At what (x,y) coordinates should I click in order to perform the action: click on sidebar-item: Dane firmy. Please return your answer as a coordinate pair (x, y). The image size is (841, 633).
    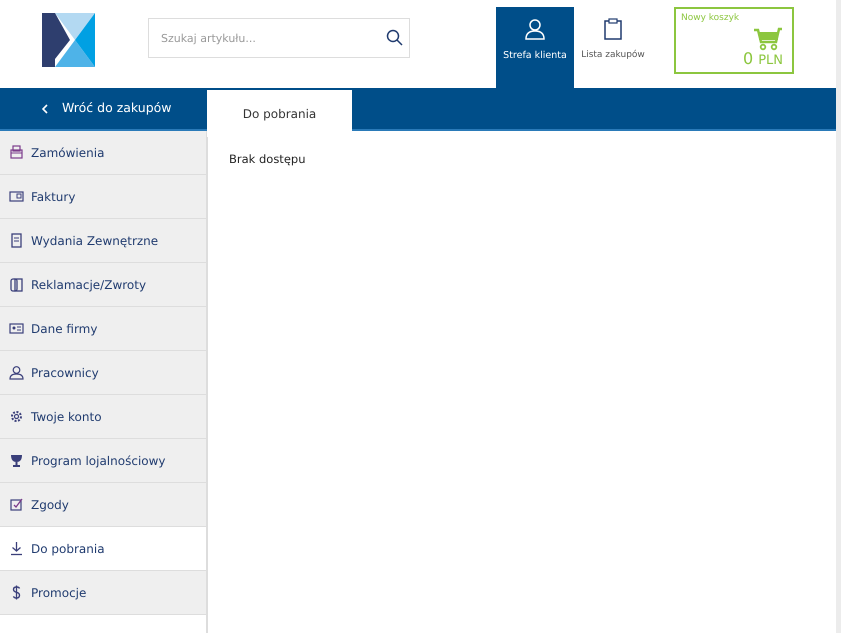
    Looking at the image, I should click on (103, 329).